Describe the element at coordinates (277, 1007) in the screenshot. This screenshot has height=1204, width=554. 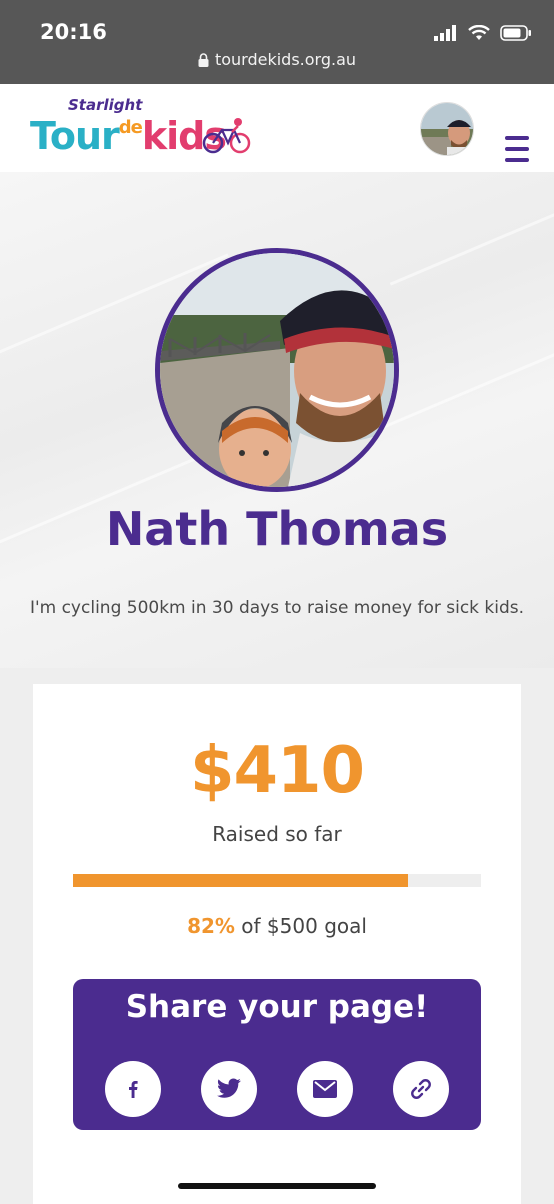
I see `share-title: Share your page!` at that location.